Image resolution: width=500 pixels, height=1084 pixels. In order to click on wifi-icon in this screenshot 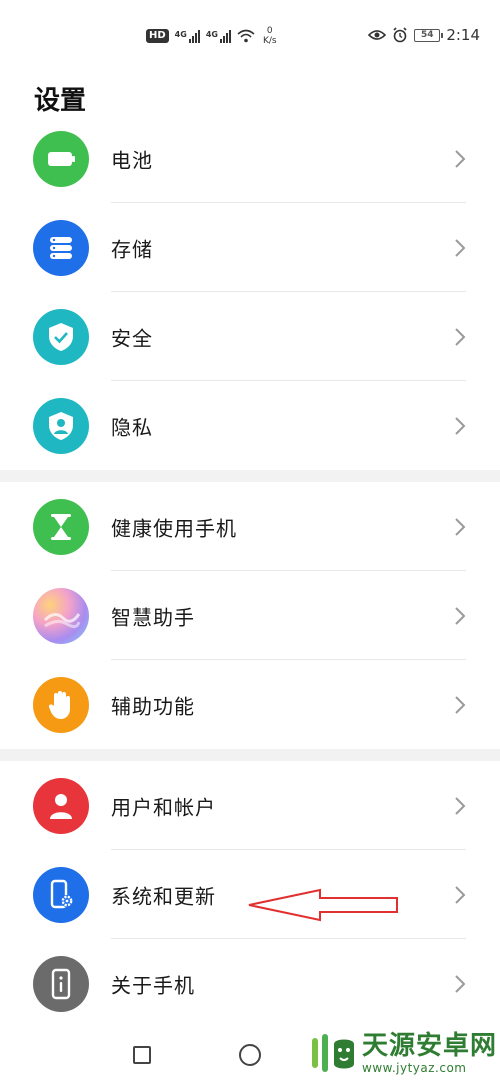, I will do `click(246, 36)`.